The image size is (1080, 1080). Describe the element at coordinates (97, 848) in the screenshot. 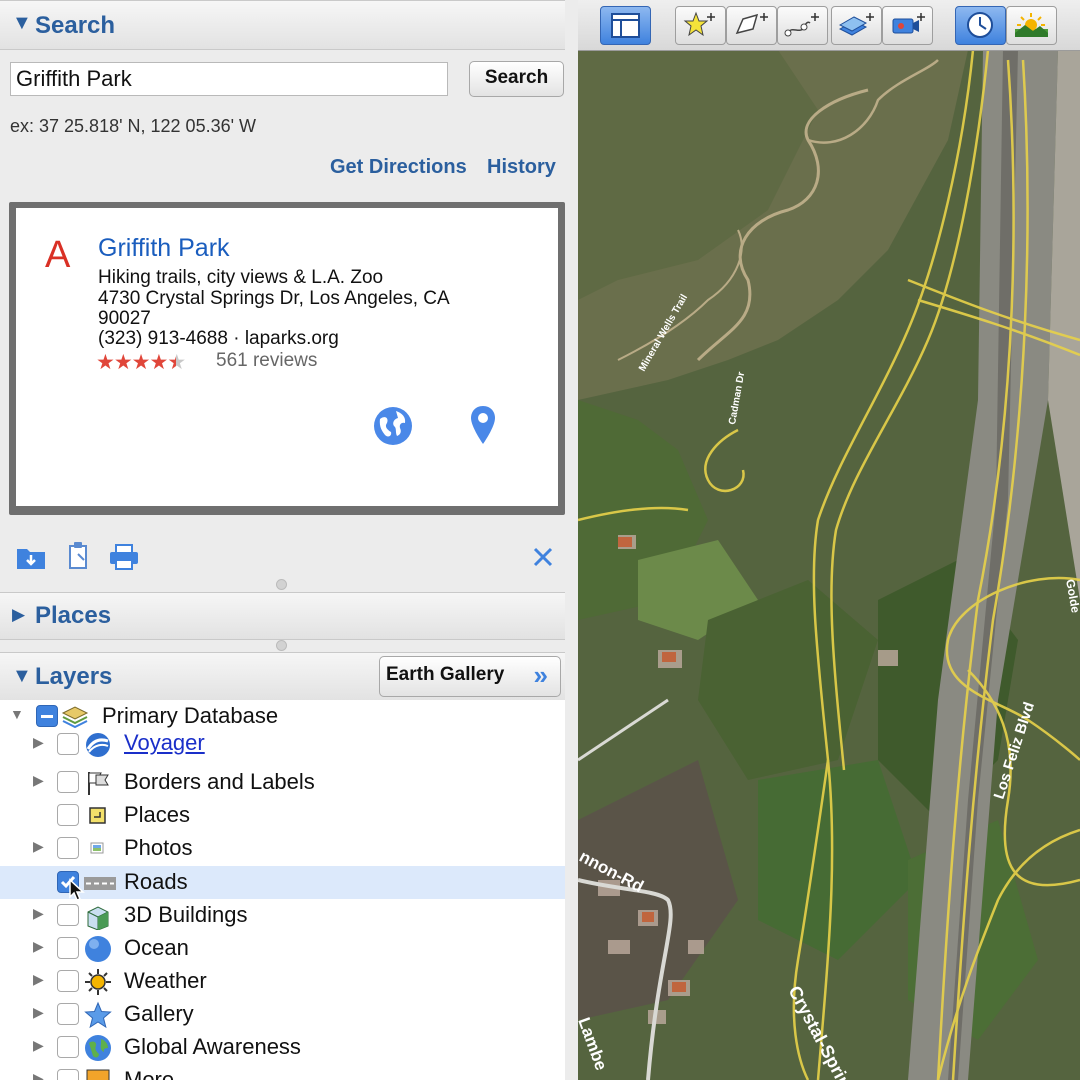

I see `photos-icon` at that location.